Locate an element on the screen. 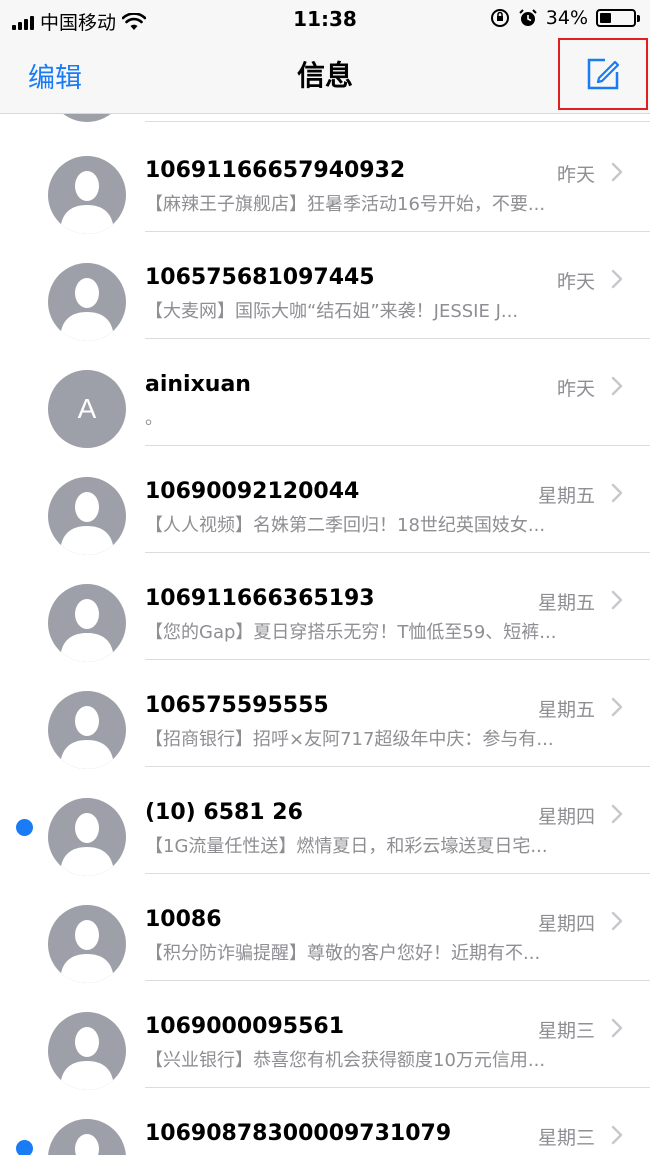 Image resolution: width=650 pixels, height=1155 pixels. avatar-letter: A is located at coordinates (87, 409).